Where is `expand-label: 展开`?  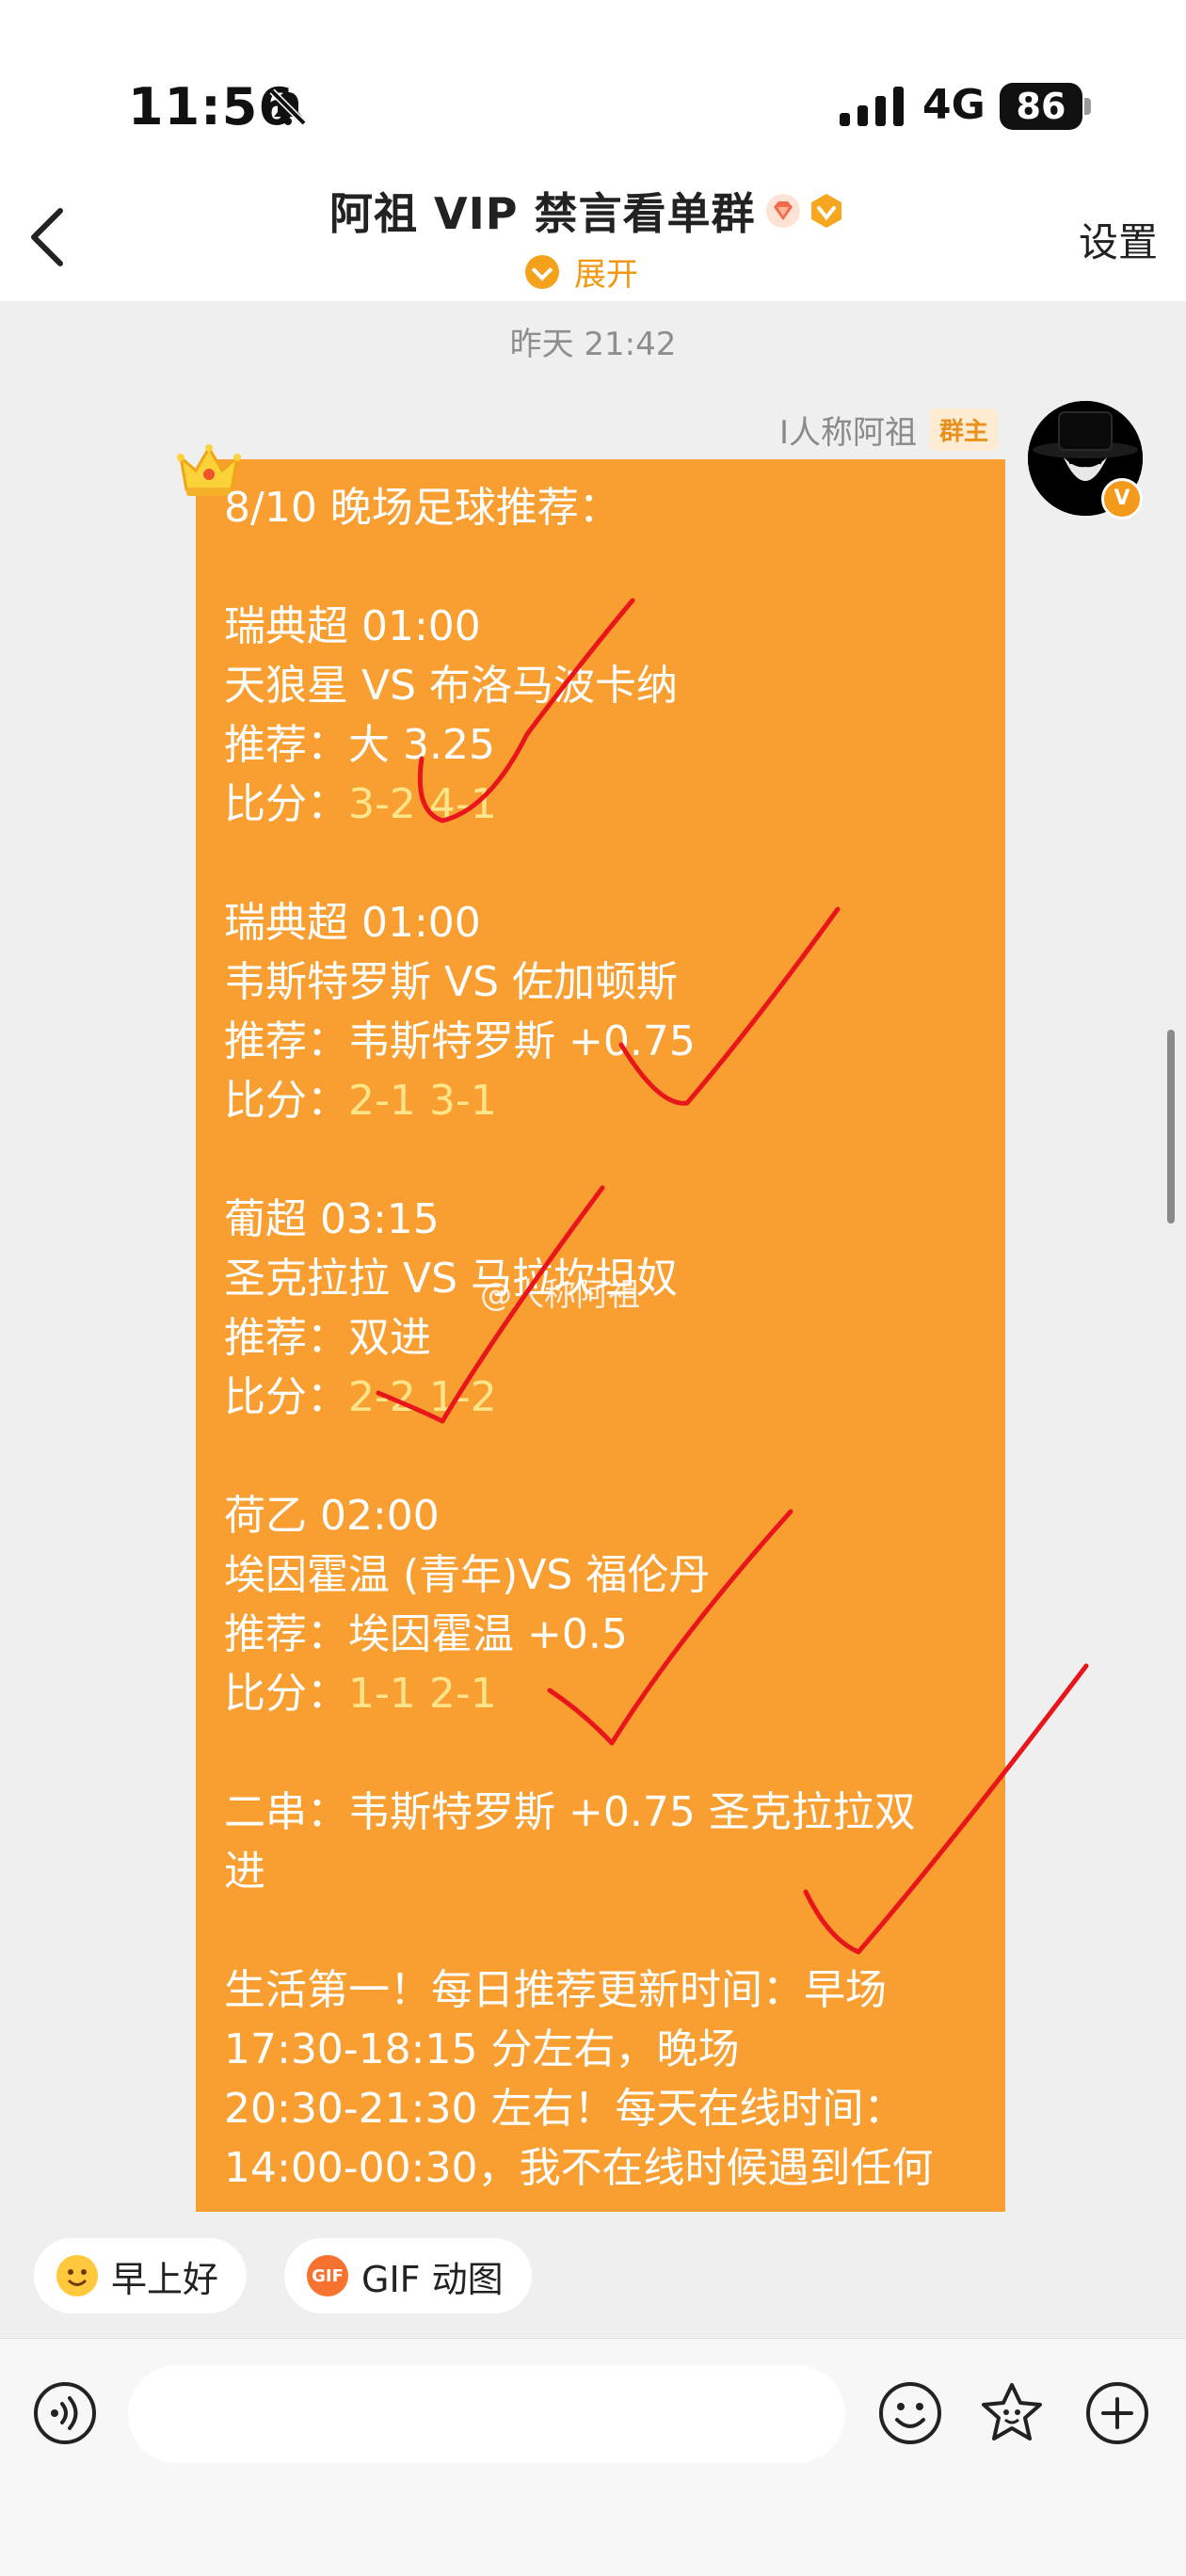
expand-label: 展开 is located at coordinates (606, 275).